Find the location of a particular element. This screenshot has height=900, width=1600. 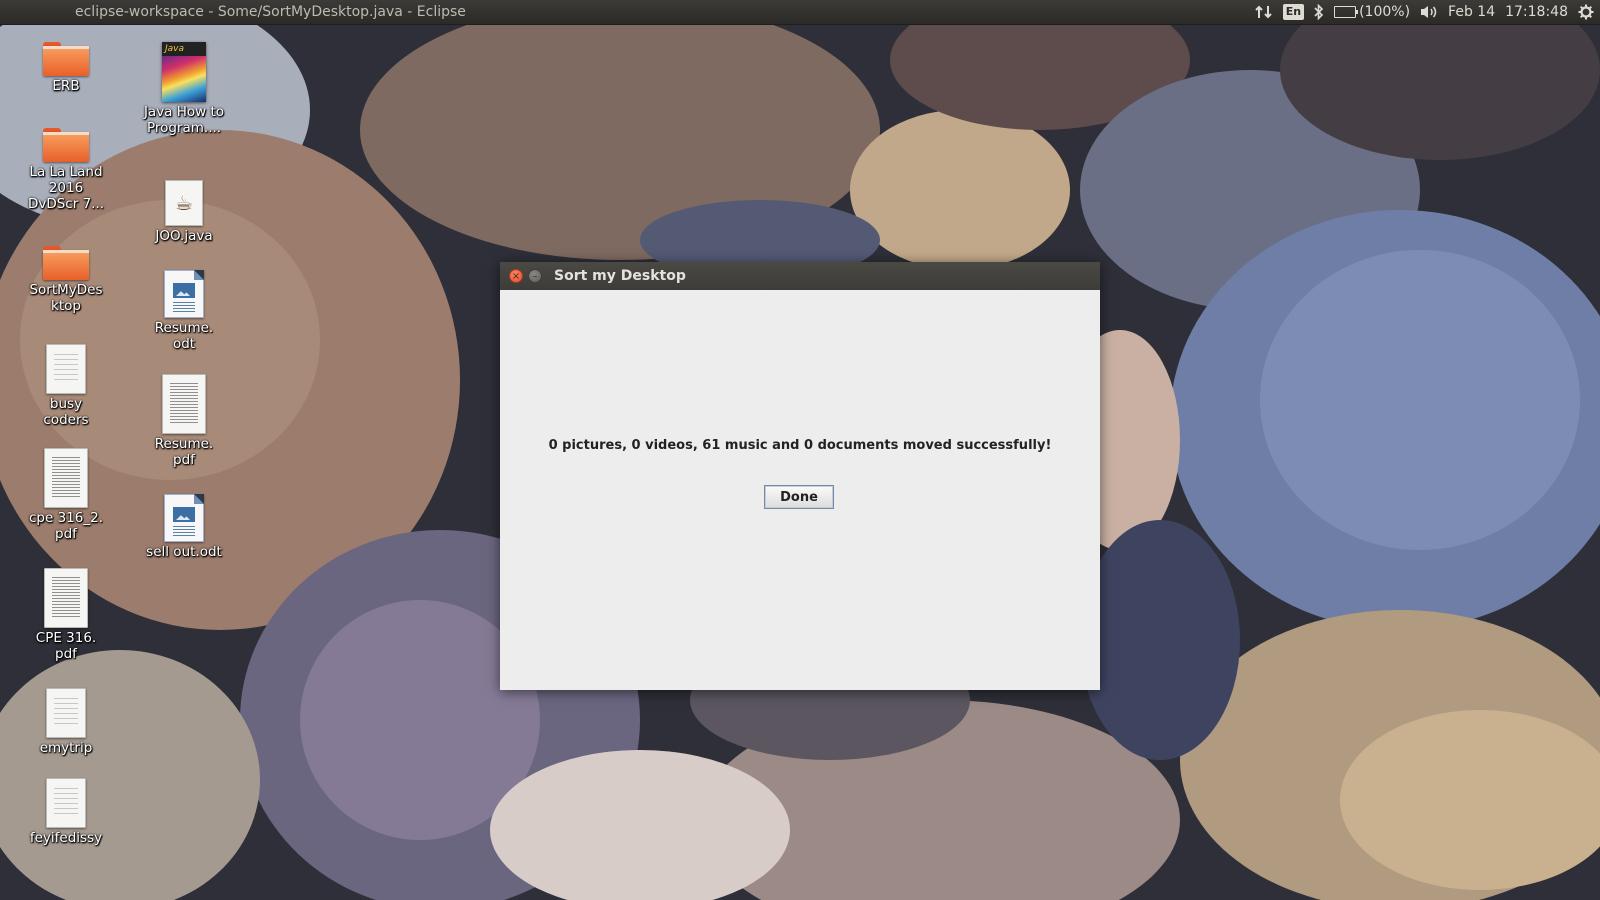

desktop-icon-emytrip: emytrip is located at coordinates (66, 722).